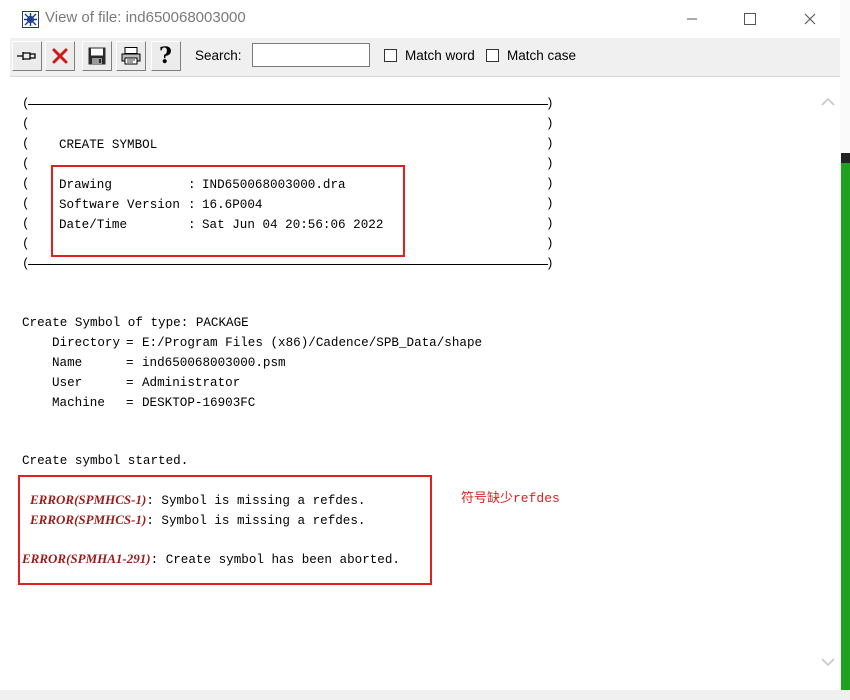 The width and height of the screenshot is (850, 700). I want to click on minimize-icon, so click(692, 19).